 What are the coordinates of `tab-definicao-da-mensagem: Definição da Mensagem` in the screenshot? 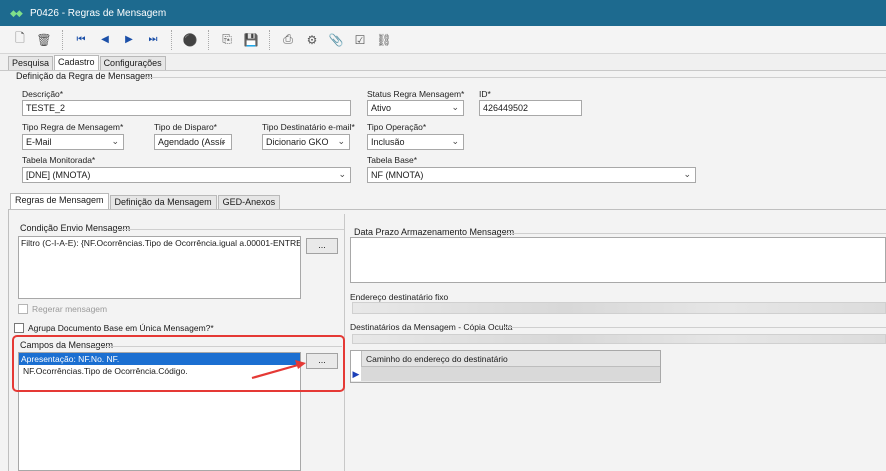 It's located at (163, 202).